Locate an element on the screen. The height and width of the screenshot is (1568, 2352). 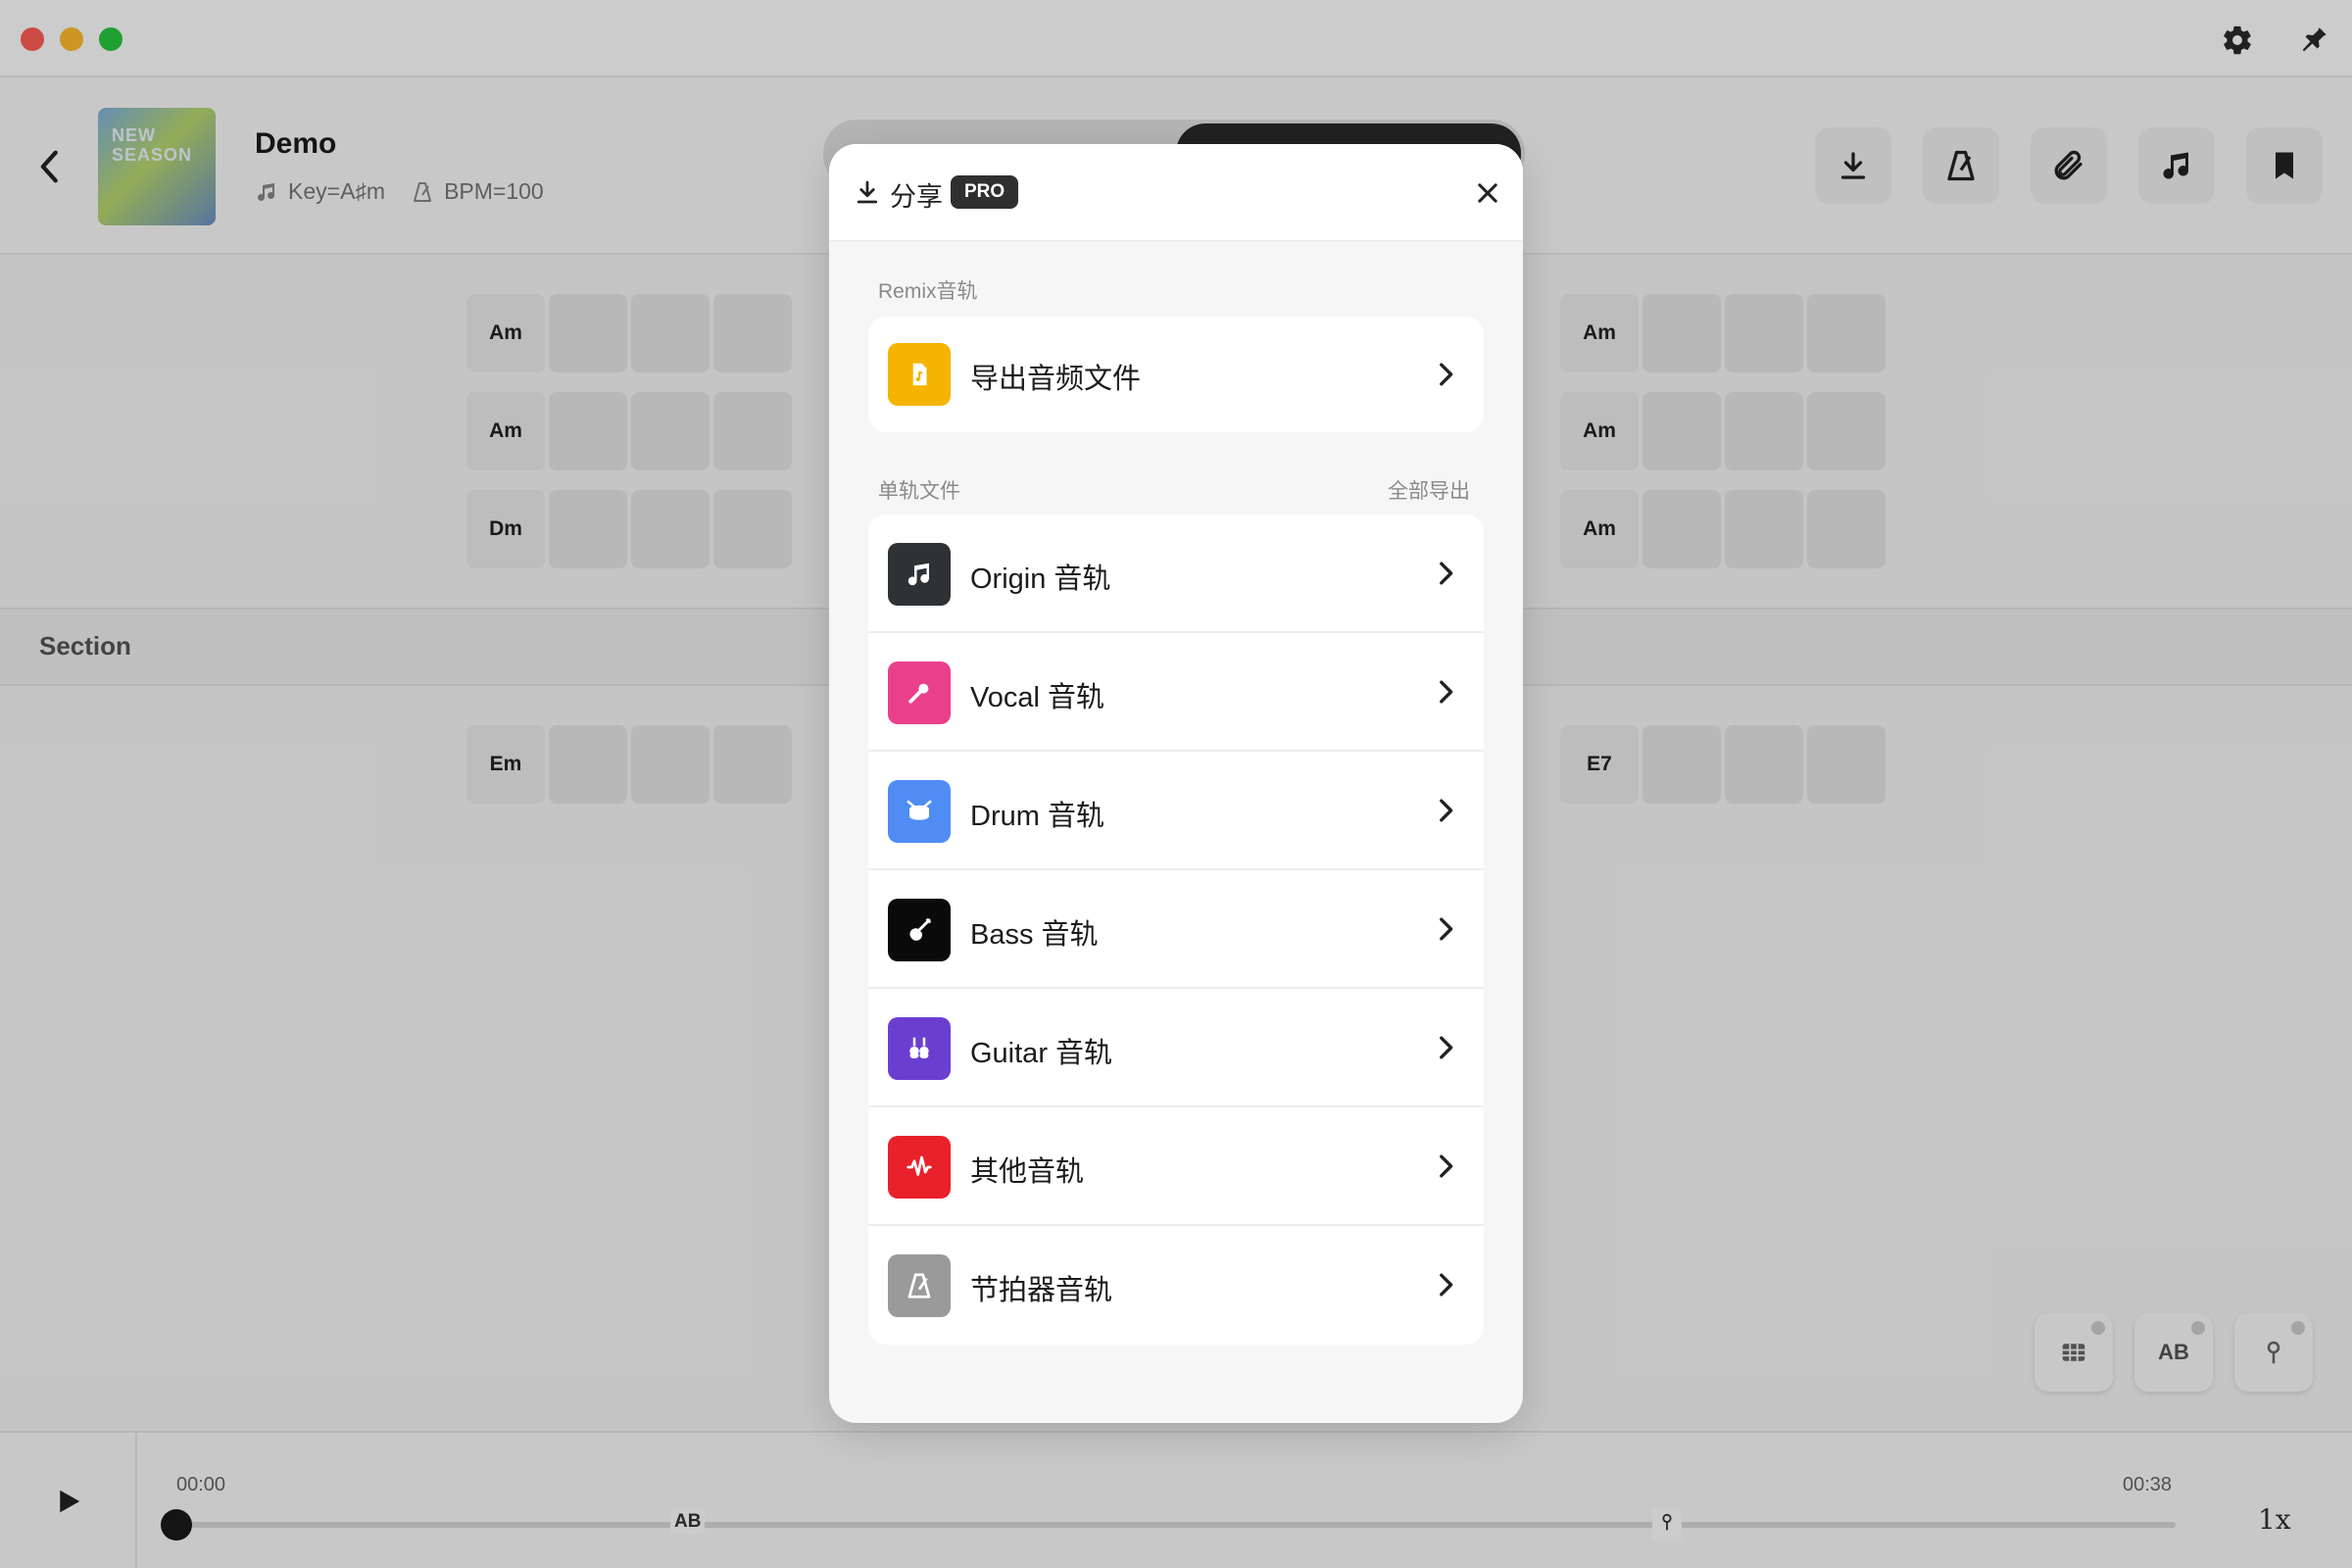
close-icon is located at coordinates (1487, 193).